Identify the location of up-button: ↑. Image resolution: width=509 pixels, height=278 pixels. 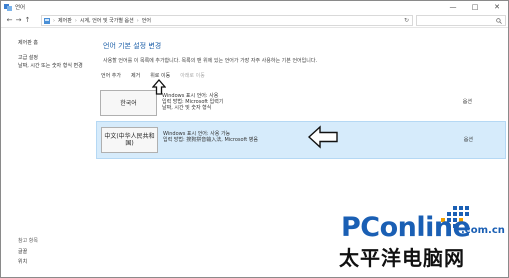
(27, 20).